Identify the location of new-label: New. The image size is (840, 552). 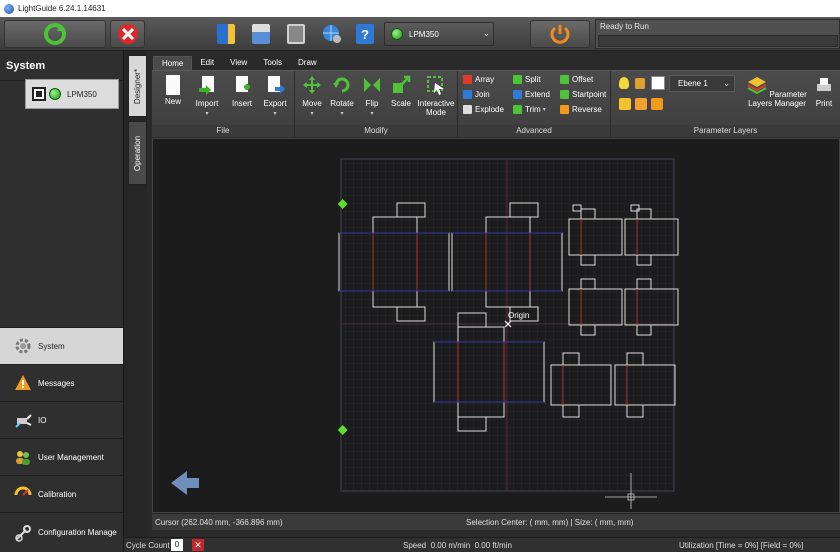
(172, 101).